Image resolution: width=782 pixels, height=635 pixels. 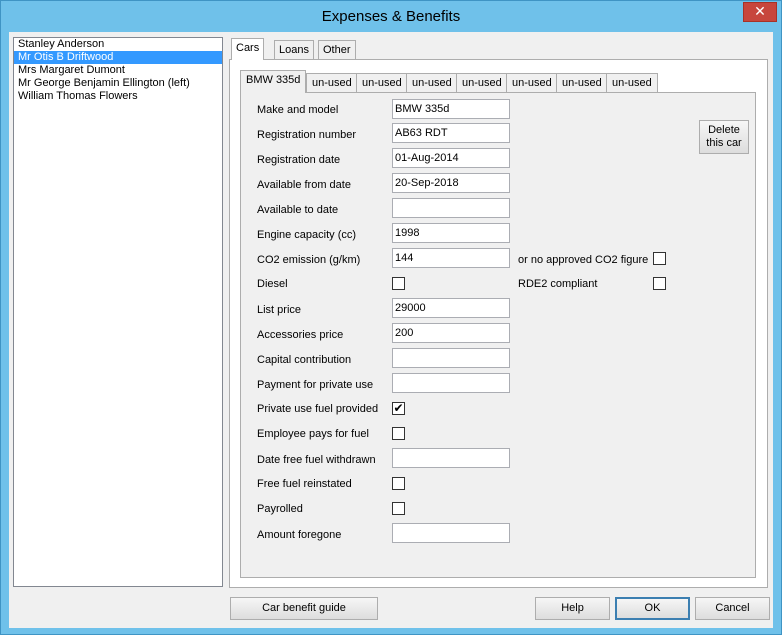 What do you see at coordinates (451, 383) in the screenshot?
I see `payment-private-use-field` at bounding box center [451, 383].